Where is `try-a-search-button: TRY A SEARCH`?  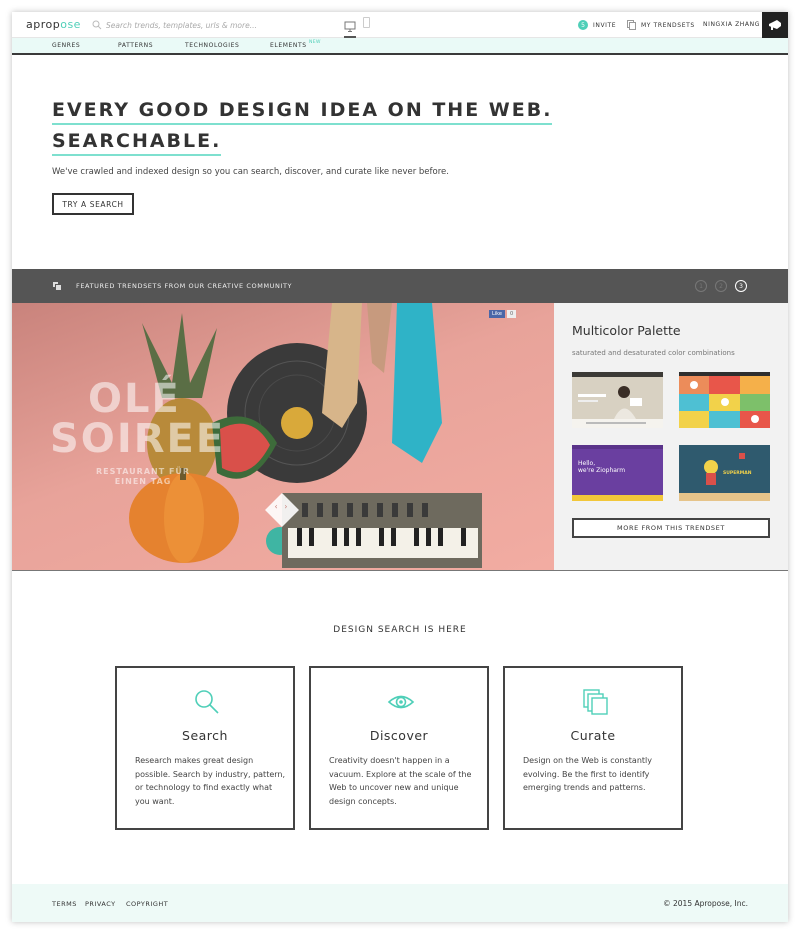
try-a-search-button: TRY A SEARCH is located at coordinates (93, 204).